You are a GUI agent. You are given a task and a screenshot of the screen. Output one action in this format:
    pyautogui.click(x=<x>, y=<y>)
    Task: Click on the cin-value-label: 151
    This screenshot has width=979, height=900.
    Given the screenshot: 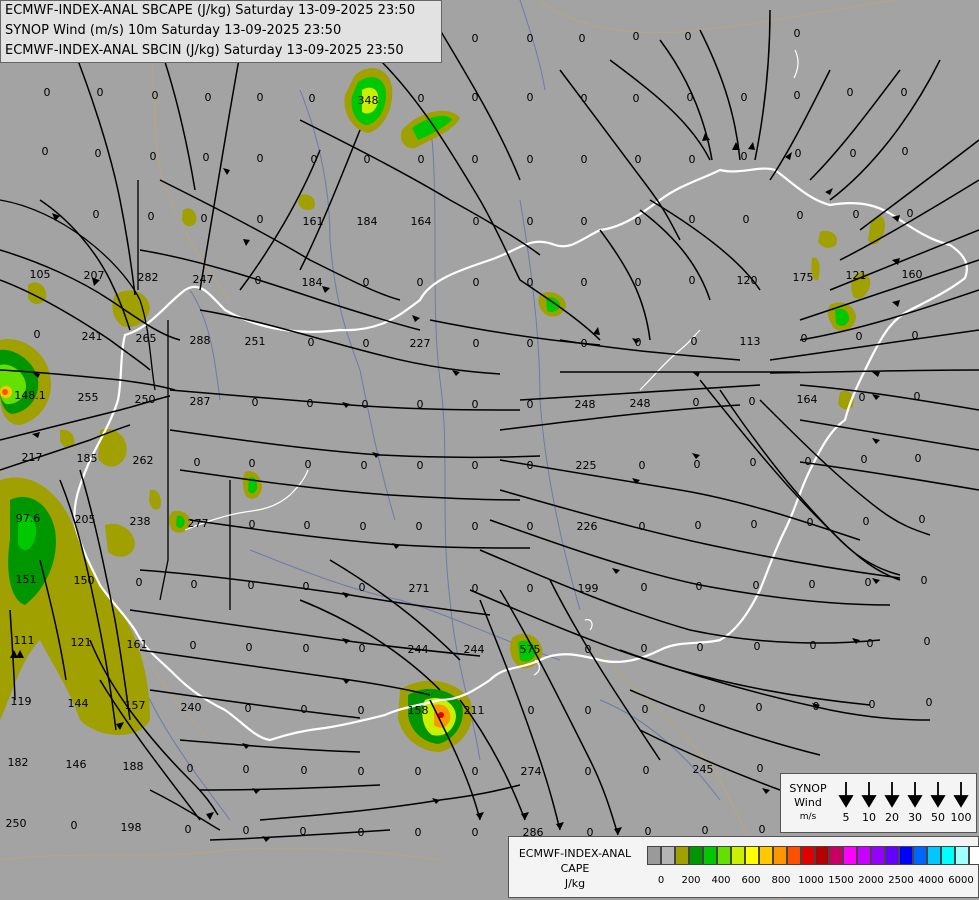 What is the action you would take?
    pyautogui.click(x=26, y=579)
    